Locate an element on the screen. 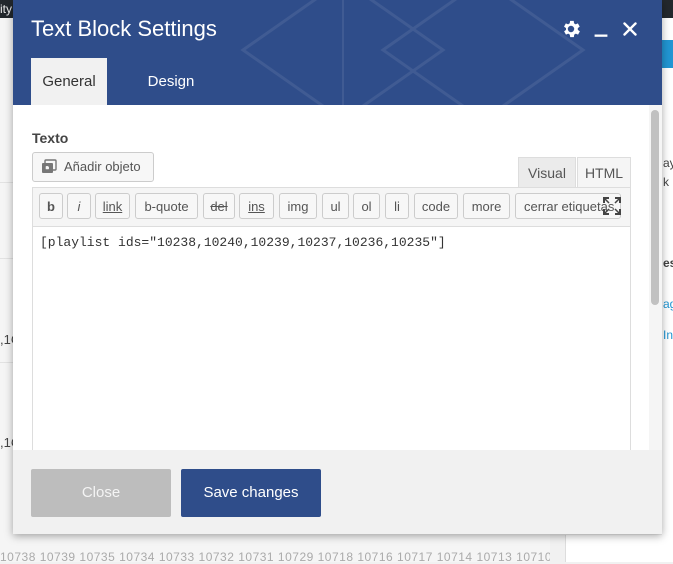 This screenshot has height=564, width=673. quicktag-code-button: code is located at coordinates (436, 206).